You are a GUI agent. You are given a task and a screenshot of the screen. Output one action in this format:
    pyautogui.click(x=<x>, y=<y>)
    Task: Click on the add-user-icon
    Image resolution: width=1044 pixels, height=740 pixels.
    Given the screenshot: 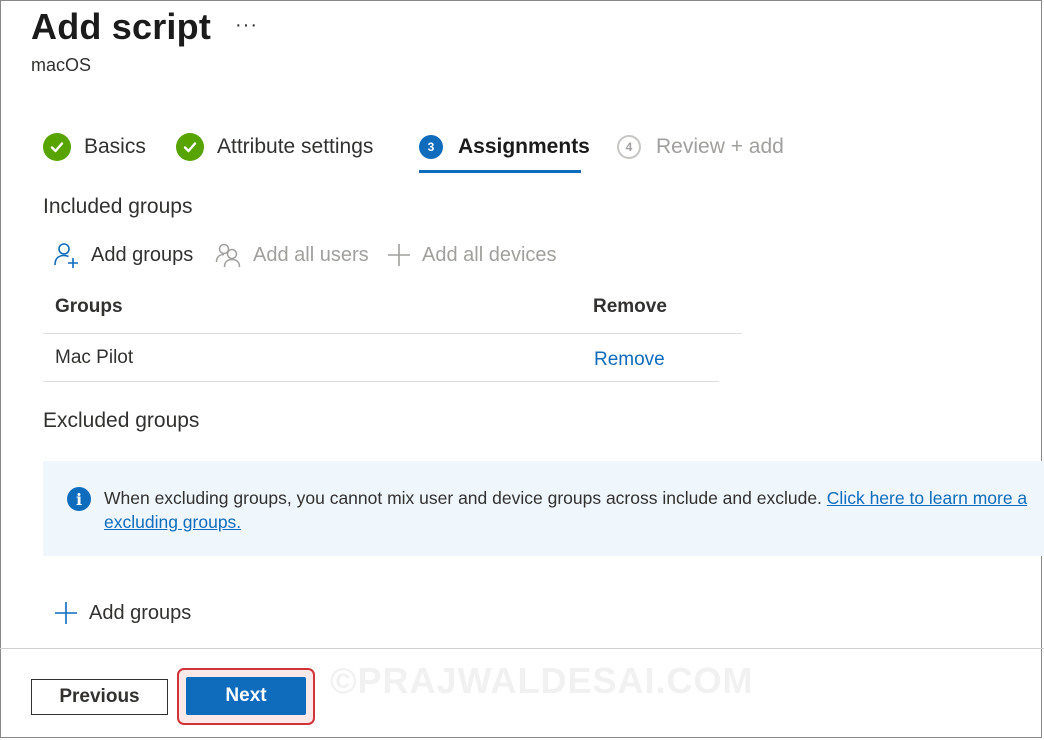 What is the action you would take?
    pyautogui.click(x=66, y=255)
    